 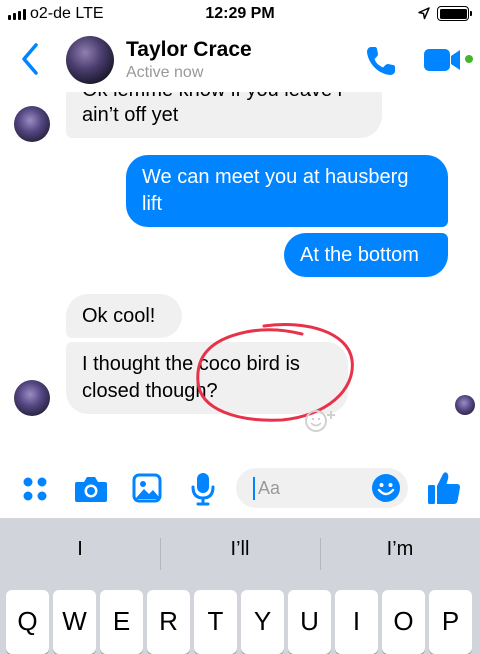 What do you see at coordinates (321, 420) in the screenshot?
I see `add-reaction-icon` at bounding box center [321, 420].